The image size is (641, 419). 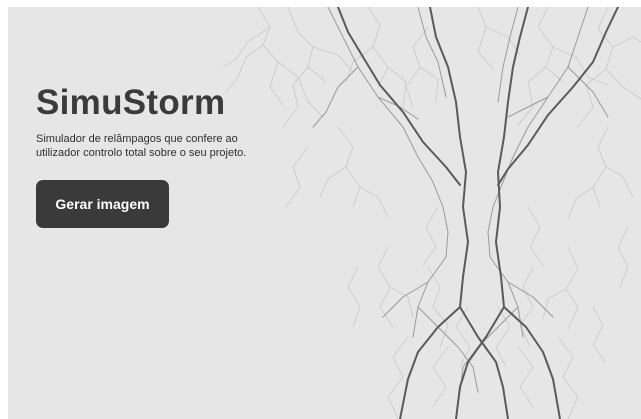 What do you see at coordinates (102, 204) in the screenshot?
I see `generate-image-button: Gerar imagem` at bounding box center [102, 204].